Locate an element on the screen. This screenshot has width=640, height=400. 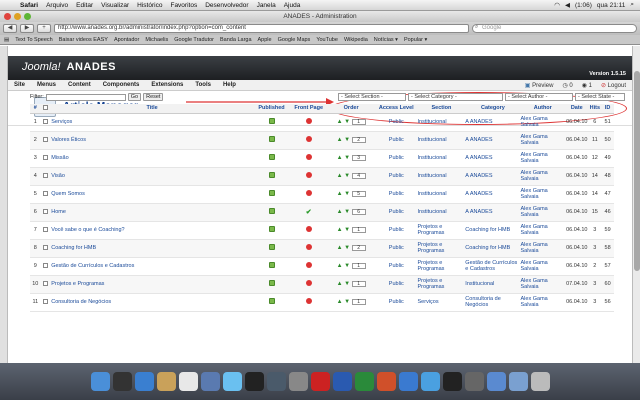
section-select: - Select Section - is located at coordinates (372, 97).